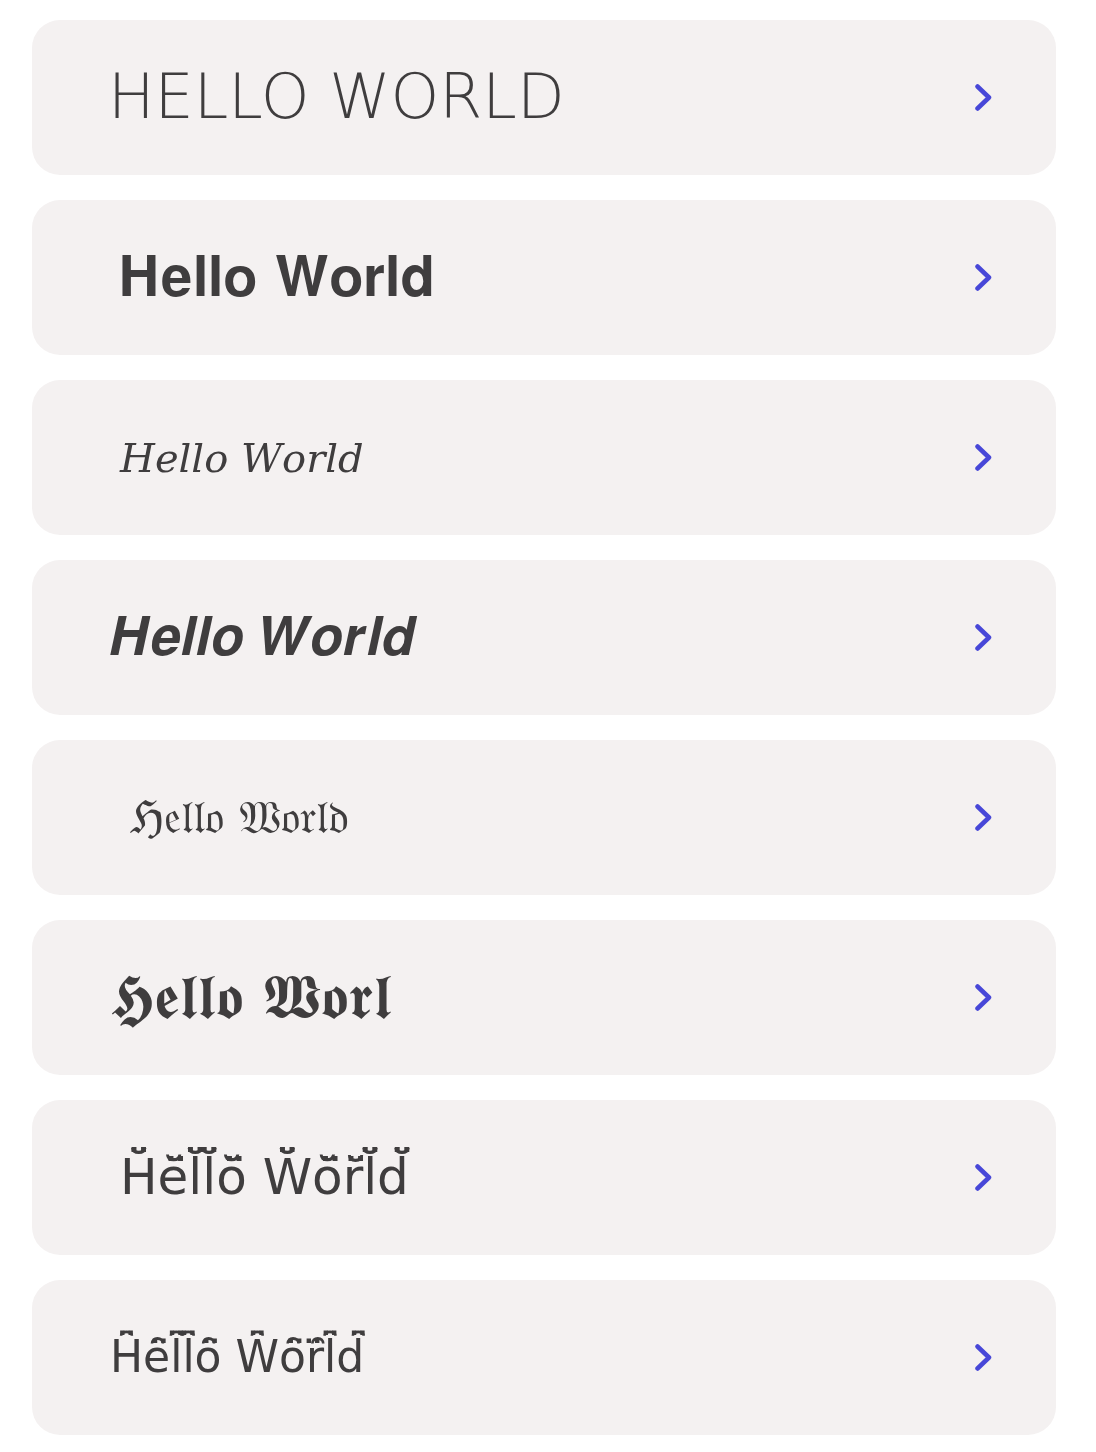 This screenshot has width=1096, height=1452. Describe the element at coordinates (544, 1177) in the screenshot. I see `font-style-option: H̆̈ĕ̈l̆̈l̆̈ŏ̈ W̆̈ŏ̈r̆̈l̆̈d̆̈` at that location.